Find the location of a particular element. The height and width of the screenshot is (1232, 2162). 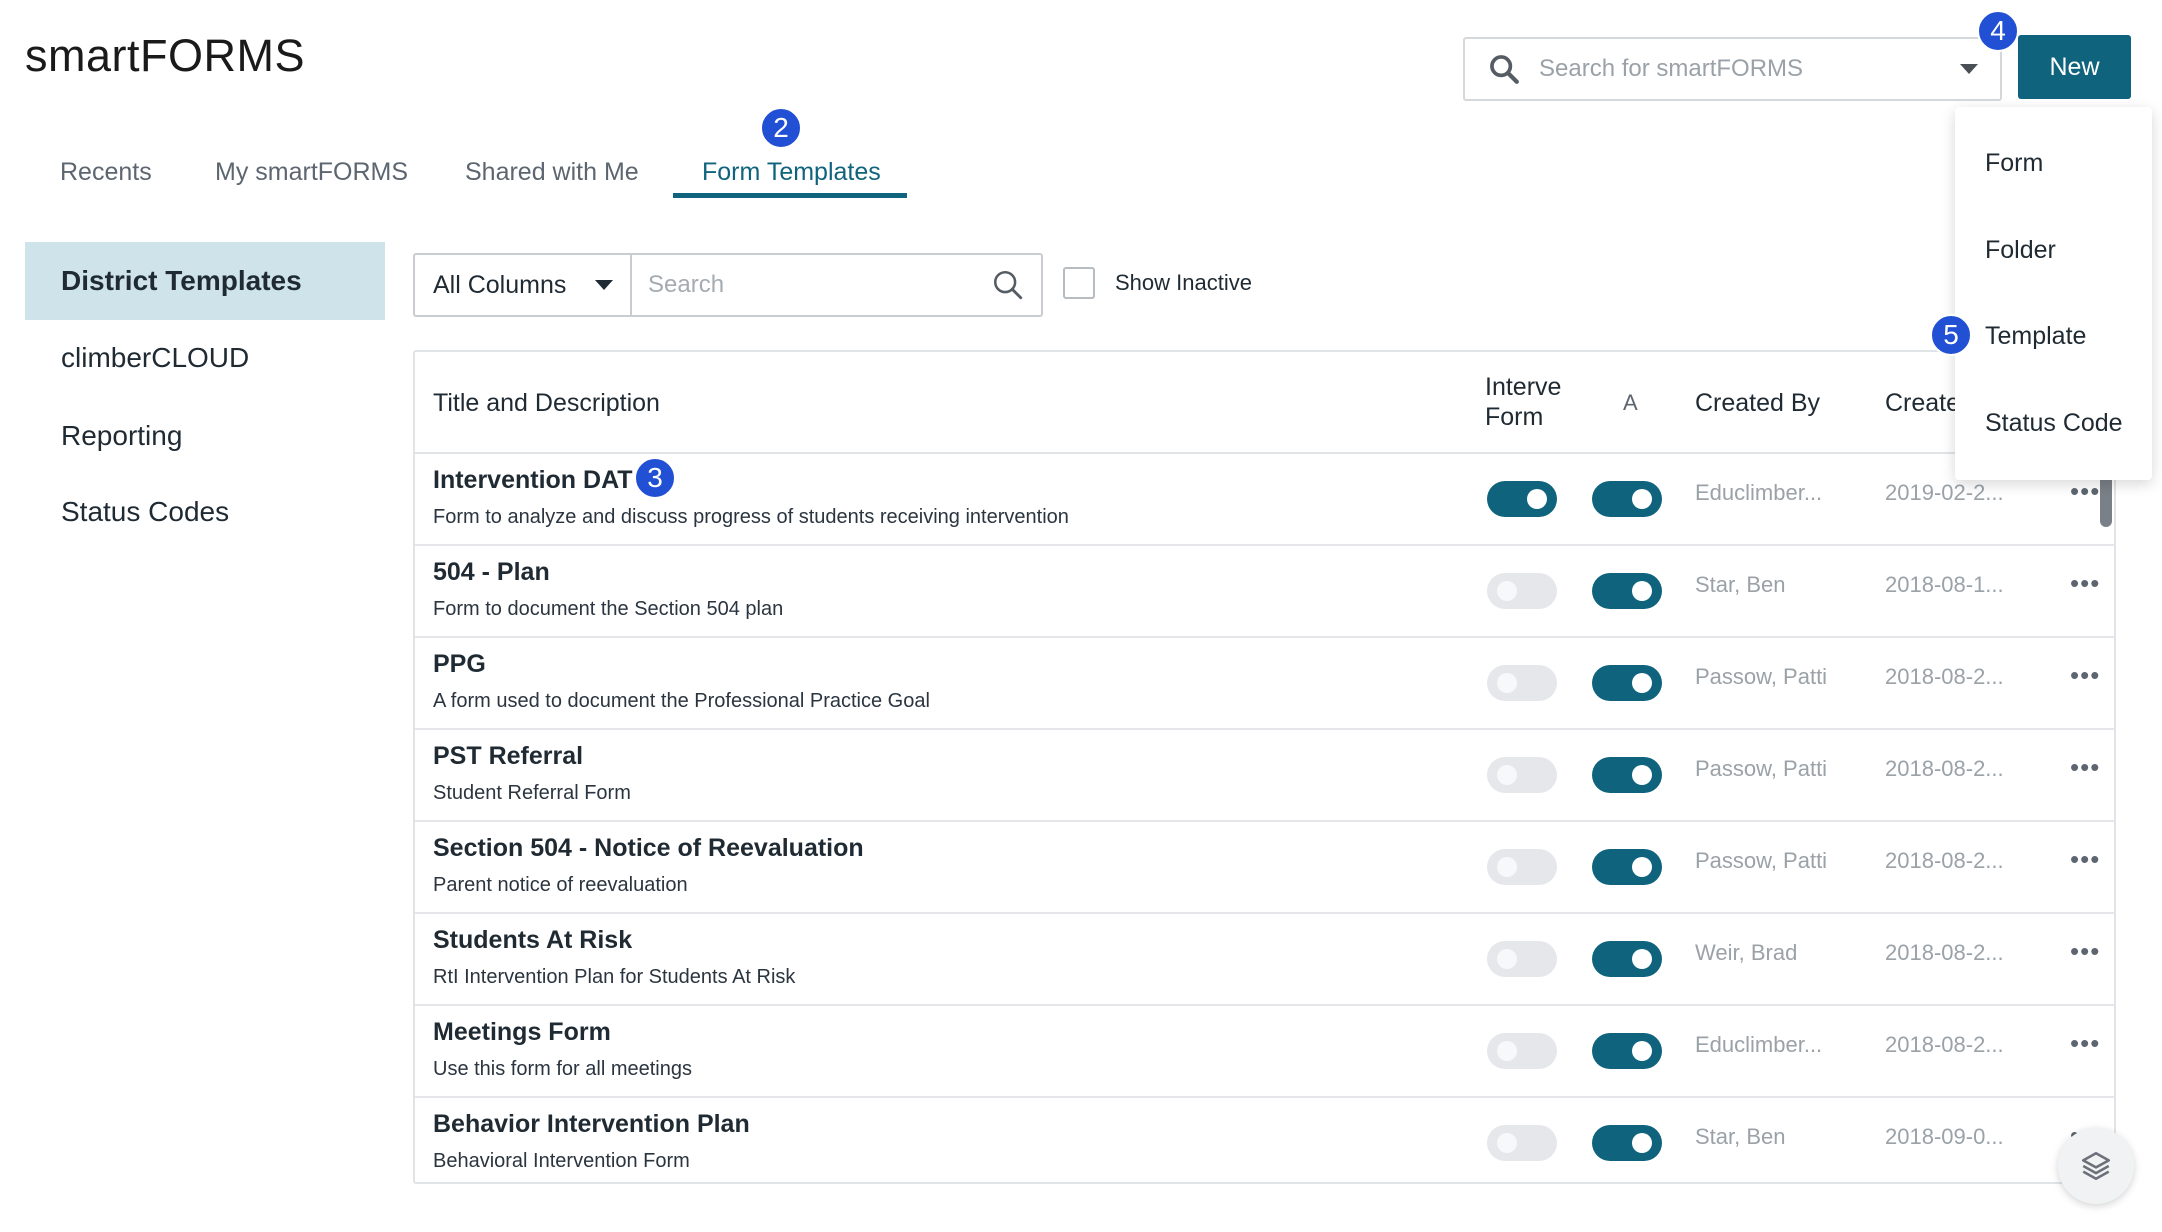

step-badge-3: 3 is located at coordinates (655, 478).